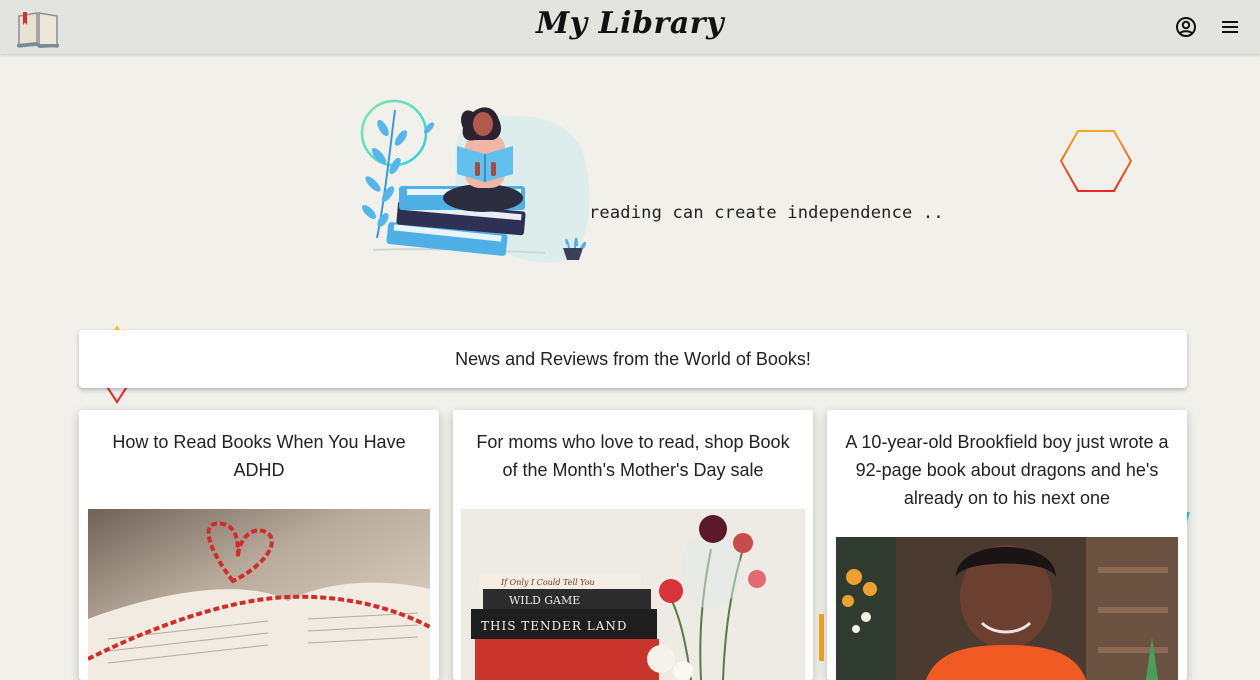 This screenshot has height=680, width=1260. What do you see at coordinates (554, 626) in the screenshot?
I see `book-spine-title: THIS TENDER LAND` at bounding box center [554, 626].